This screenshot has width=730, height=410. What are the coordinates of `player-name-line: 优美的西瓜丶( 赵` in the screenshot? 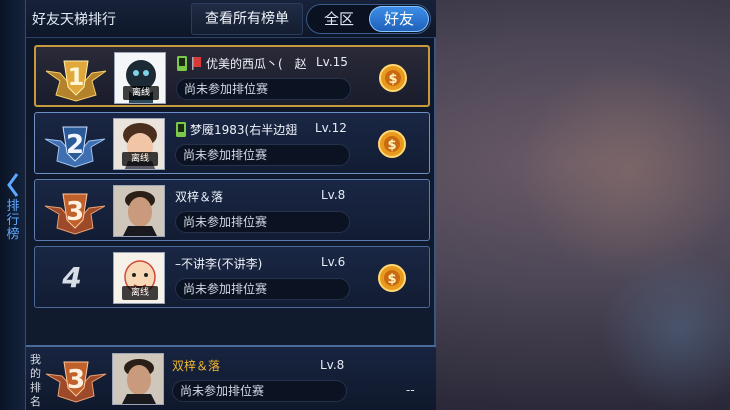 It's located at (241, 63).